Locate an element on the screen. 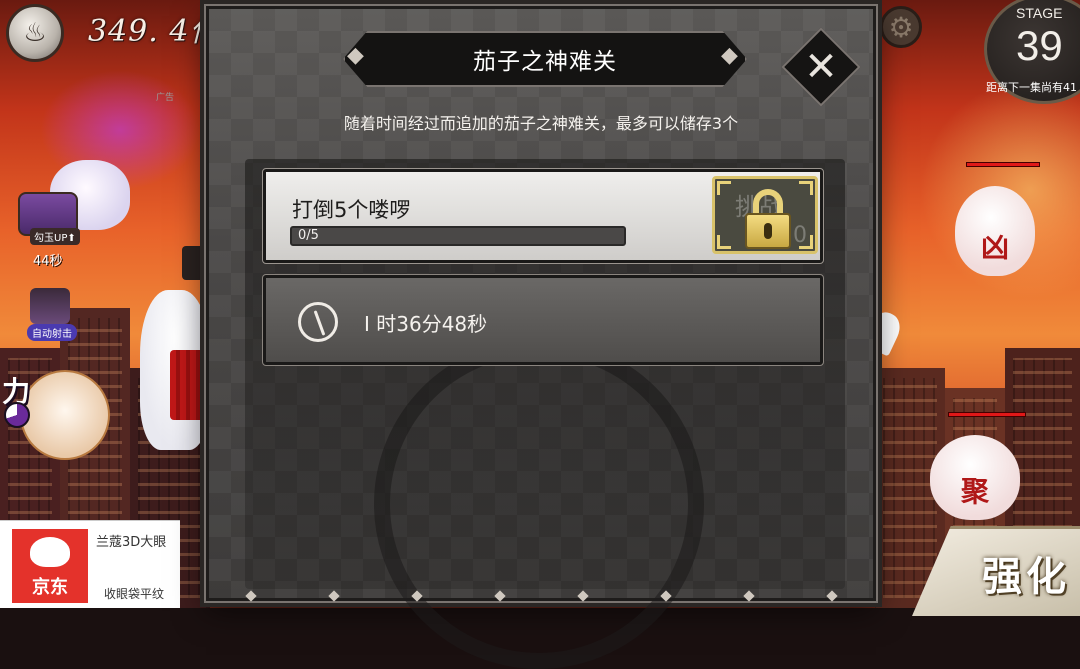 The width and height of the screenshot is (1080, 669). clock-icon is located at coordinates (318, 322).